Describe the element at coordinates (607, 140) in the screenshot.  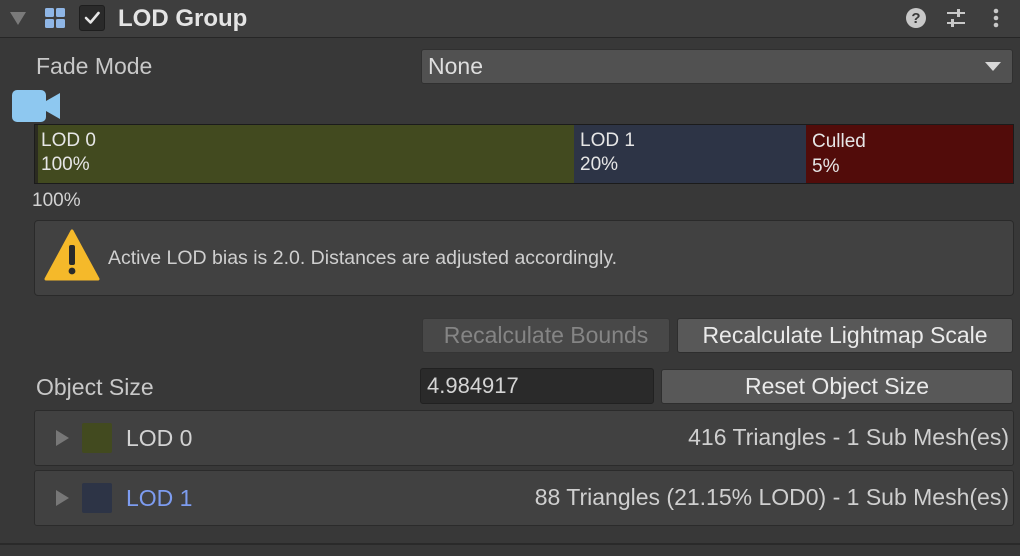
I see `lod1-name: LOD 1` at that location.